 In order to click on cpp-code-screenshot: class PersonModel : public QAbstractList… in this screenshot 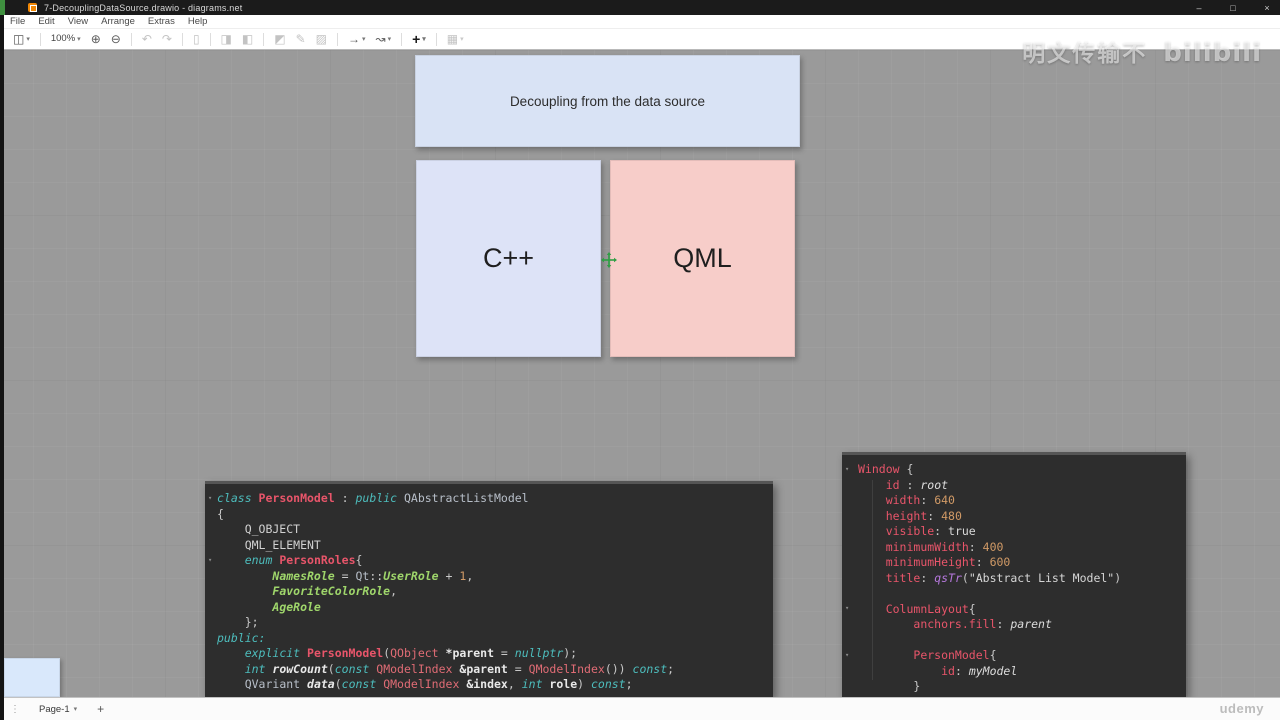, I will do `click(489, 589)`.